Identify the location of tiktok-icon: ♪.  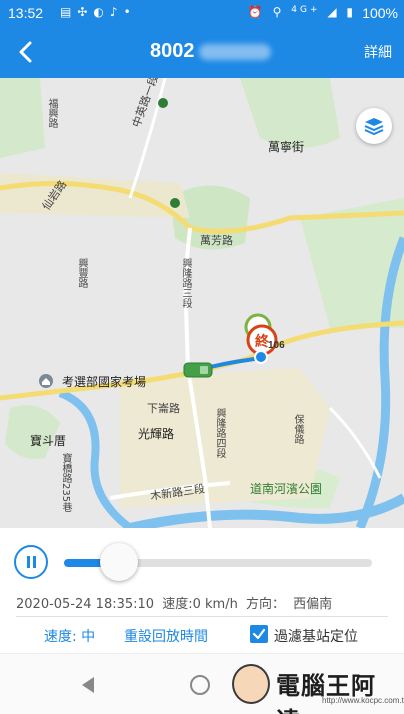
(116, 12).